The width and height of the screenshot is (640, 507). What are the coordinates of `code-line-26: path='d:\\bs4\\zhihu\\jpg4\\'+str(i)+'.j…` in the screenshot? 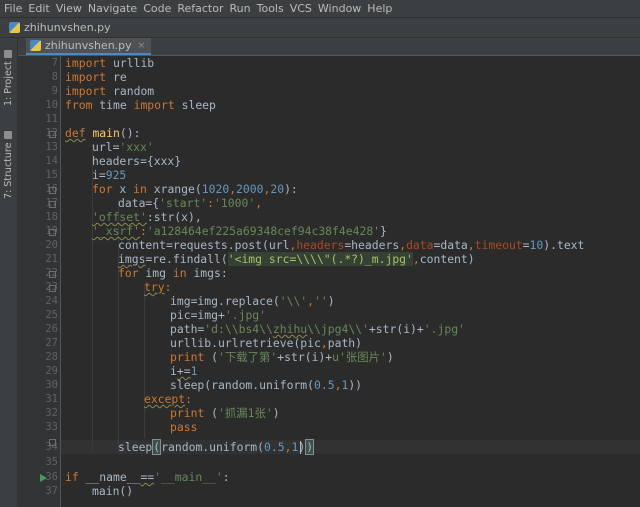 It's located at (317, 329).